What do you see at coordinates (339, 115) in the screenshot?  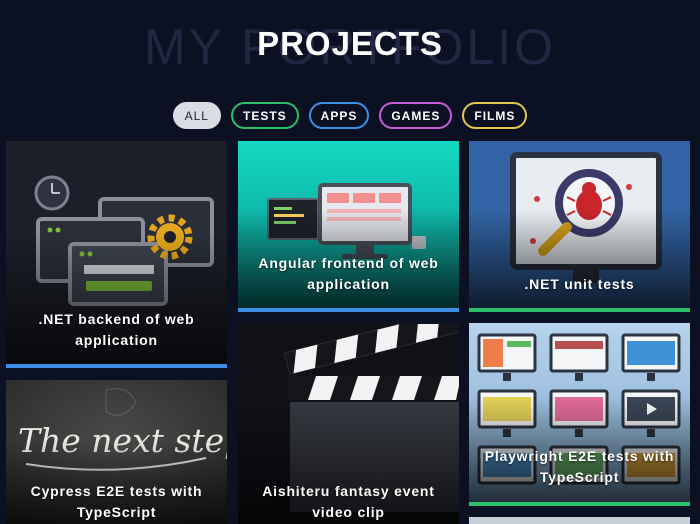 I see `filter-apps-button: APPS` at bounding box center [339, 115].